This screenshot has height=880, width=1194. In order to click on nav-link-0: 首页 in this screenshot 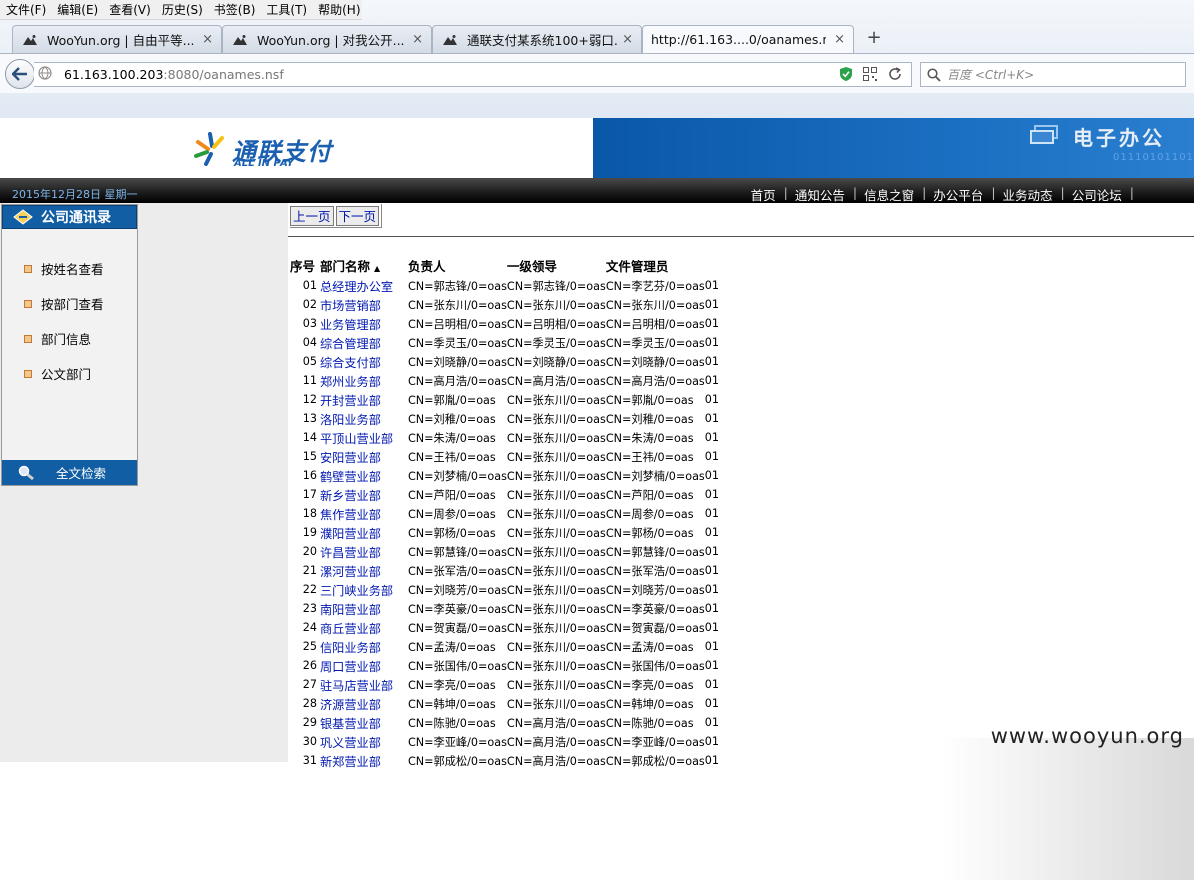, I will do `click(764, 194)`.